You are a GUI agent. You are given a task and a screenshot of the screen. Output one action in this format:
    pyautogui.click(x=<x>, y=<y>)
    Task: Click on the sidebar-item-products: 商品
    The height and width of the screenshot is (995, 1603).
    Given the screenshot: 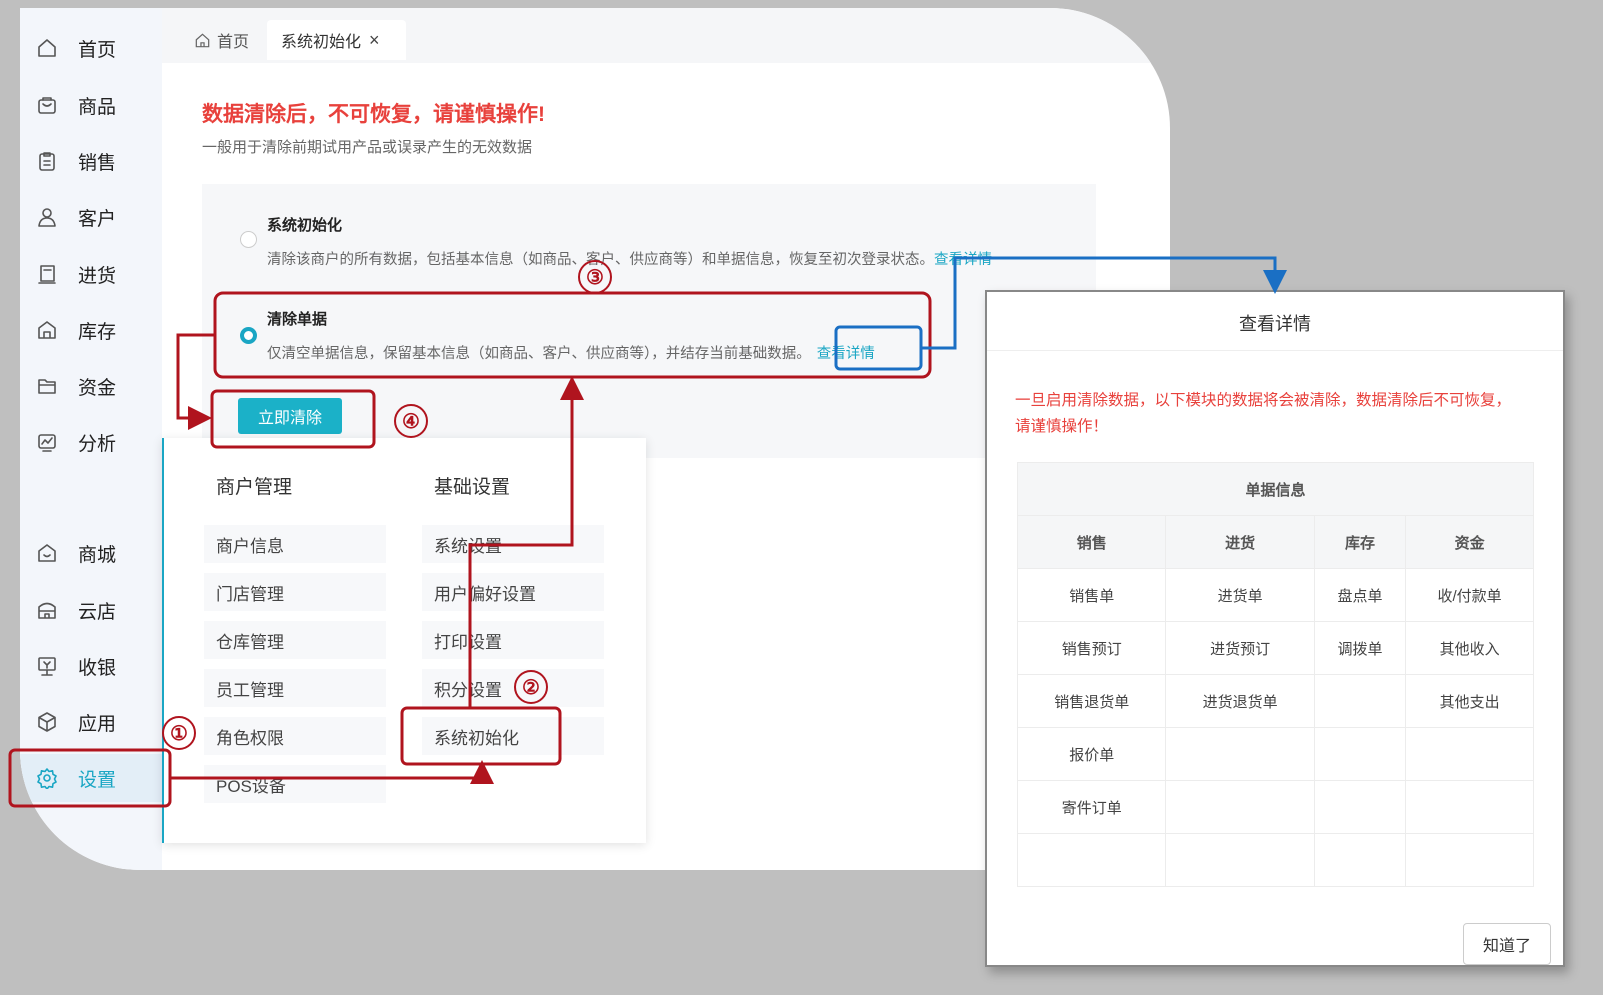 What is the action you would take?
    pyautogui.click(x=91, y=105)
    